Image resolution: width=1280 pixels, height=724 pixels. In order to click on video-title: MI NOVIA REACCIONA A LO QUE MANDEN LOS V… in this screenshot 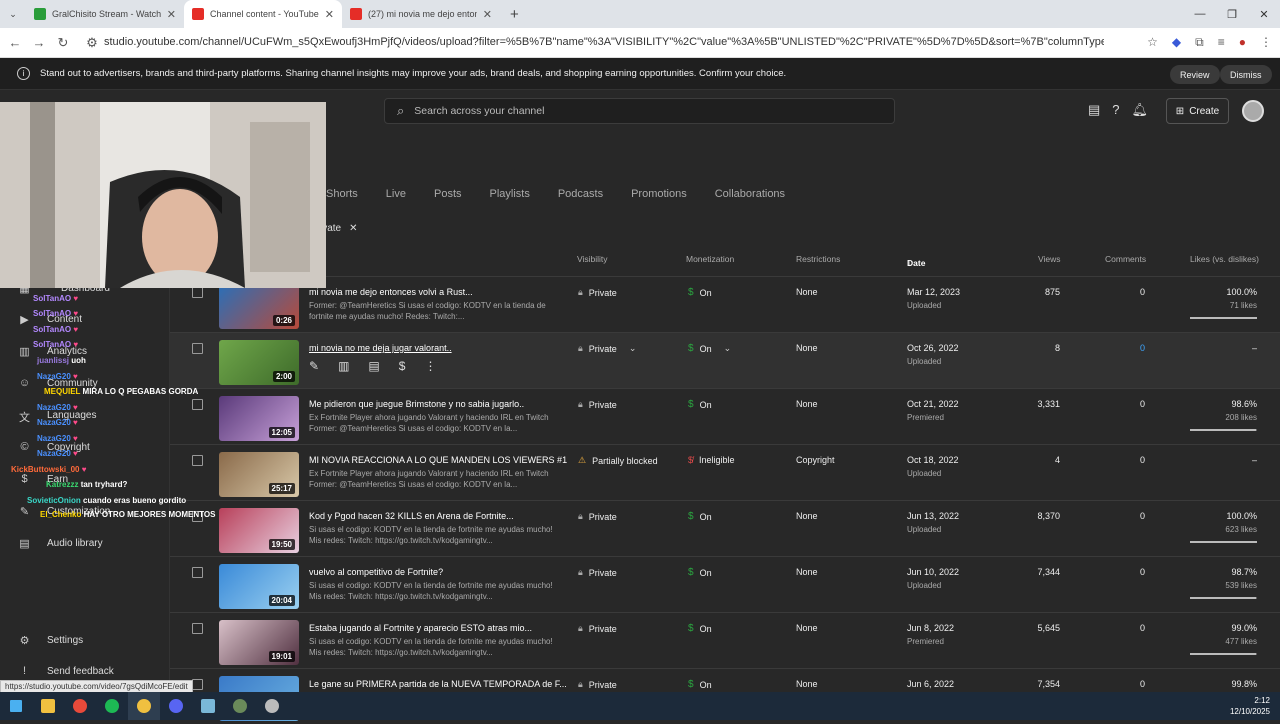, I will do `click(438, 460)`.